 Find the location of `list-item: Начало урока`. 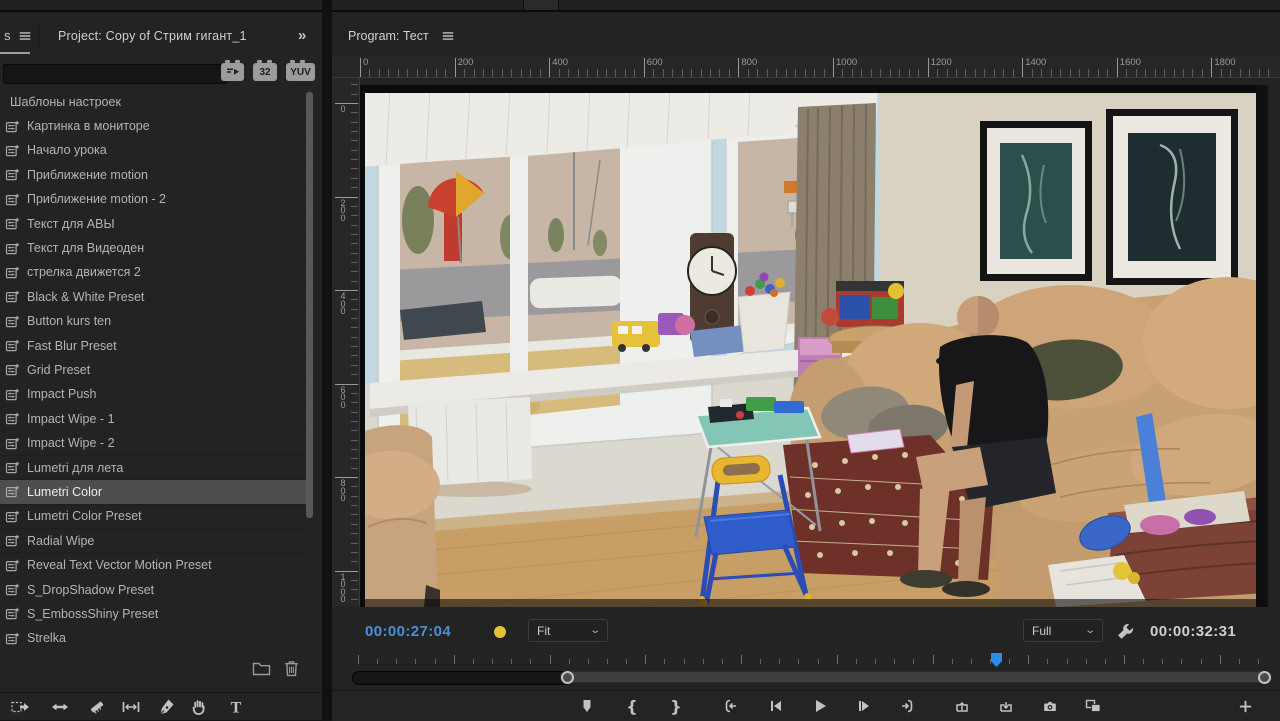

list-item: Начало урока is located at coordinates (153, 151).